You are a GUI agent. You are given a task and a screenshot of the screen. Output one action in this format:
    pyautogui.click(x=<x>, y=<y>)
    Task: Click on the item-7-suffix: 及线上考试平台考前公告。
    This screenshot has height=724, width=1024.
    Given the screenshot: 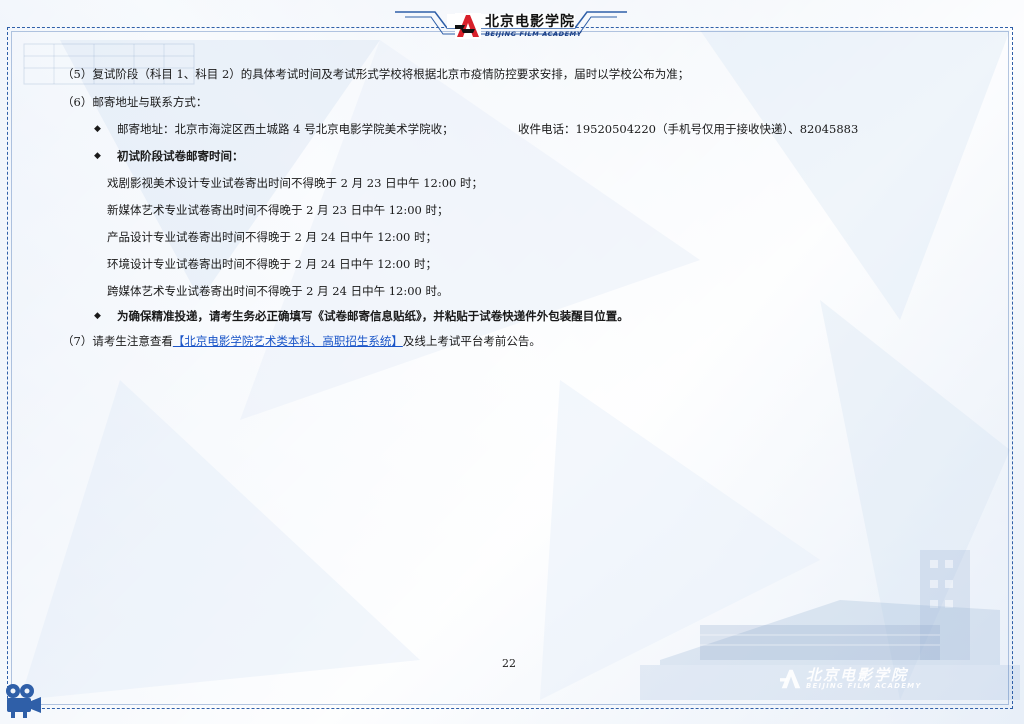 What is the action you would take?
    pyautogui.click(x=471, y=341)
    